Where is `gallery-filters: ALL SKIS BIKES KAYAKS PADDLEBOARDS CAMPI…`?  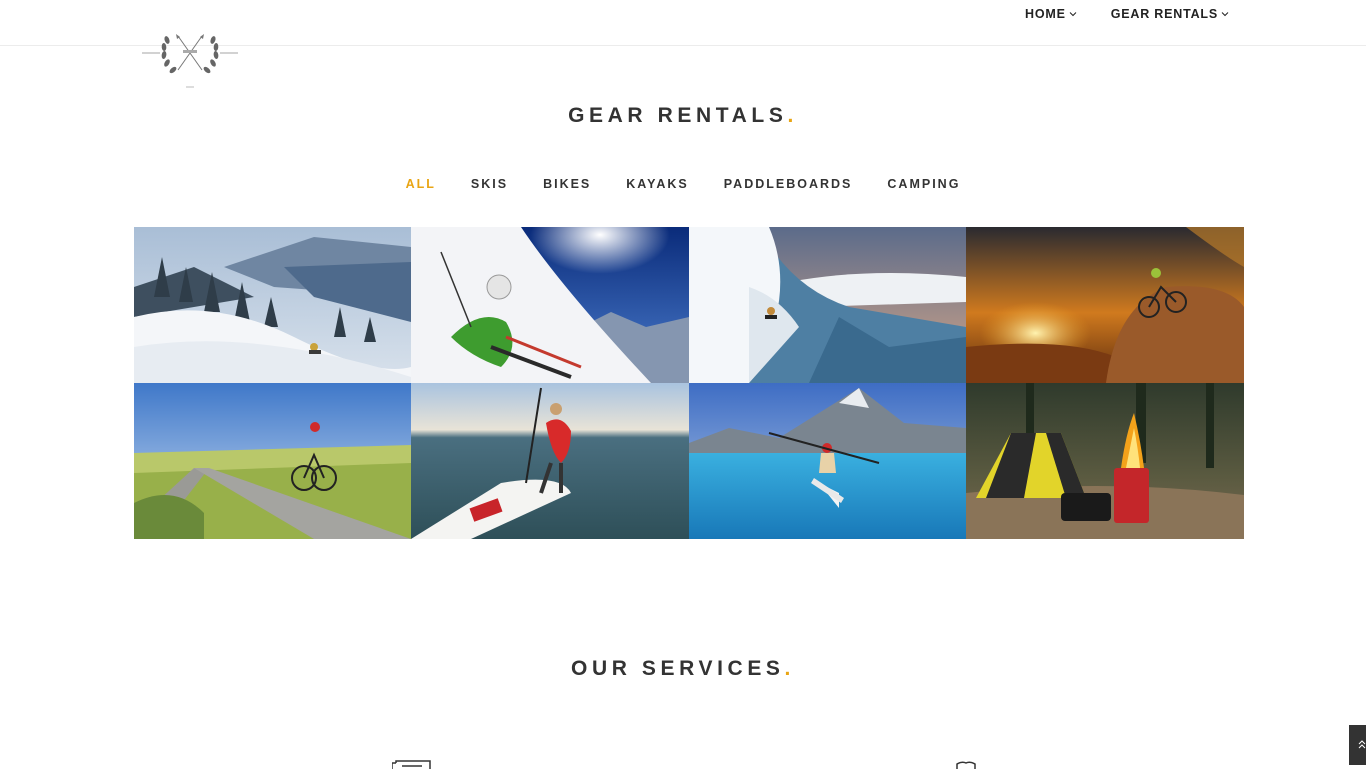
gallery-filters: ALL SKIS BIKES KAYAKS PADDLEBOARDS CAMPI… is located at coordinates (683, 184).